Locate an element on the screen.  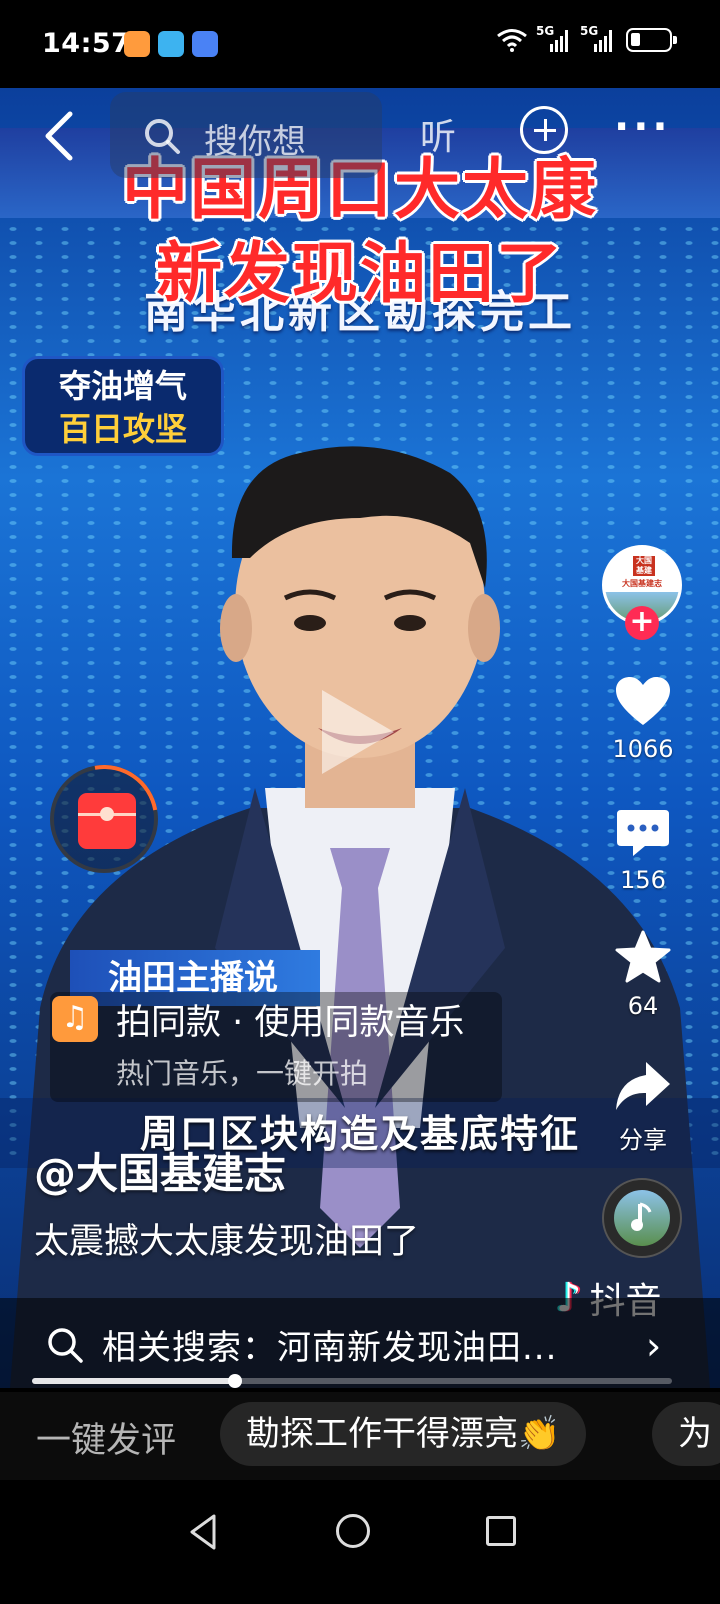
comment-icon is located at coordinates (643, 833).